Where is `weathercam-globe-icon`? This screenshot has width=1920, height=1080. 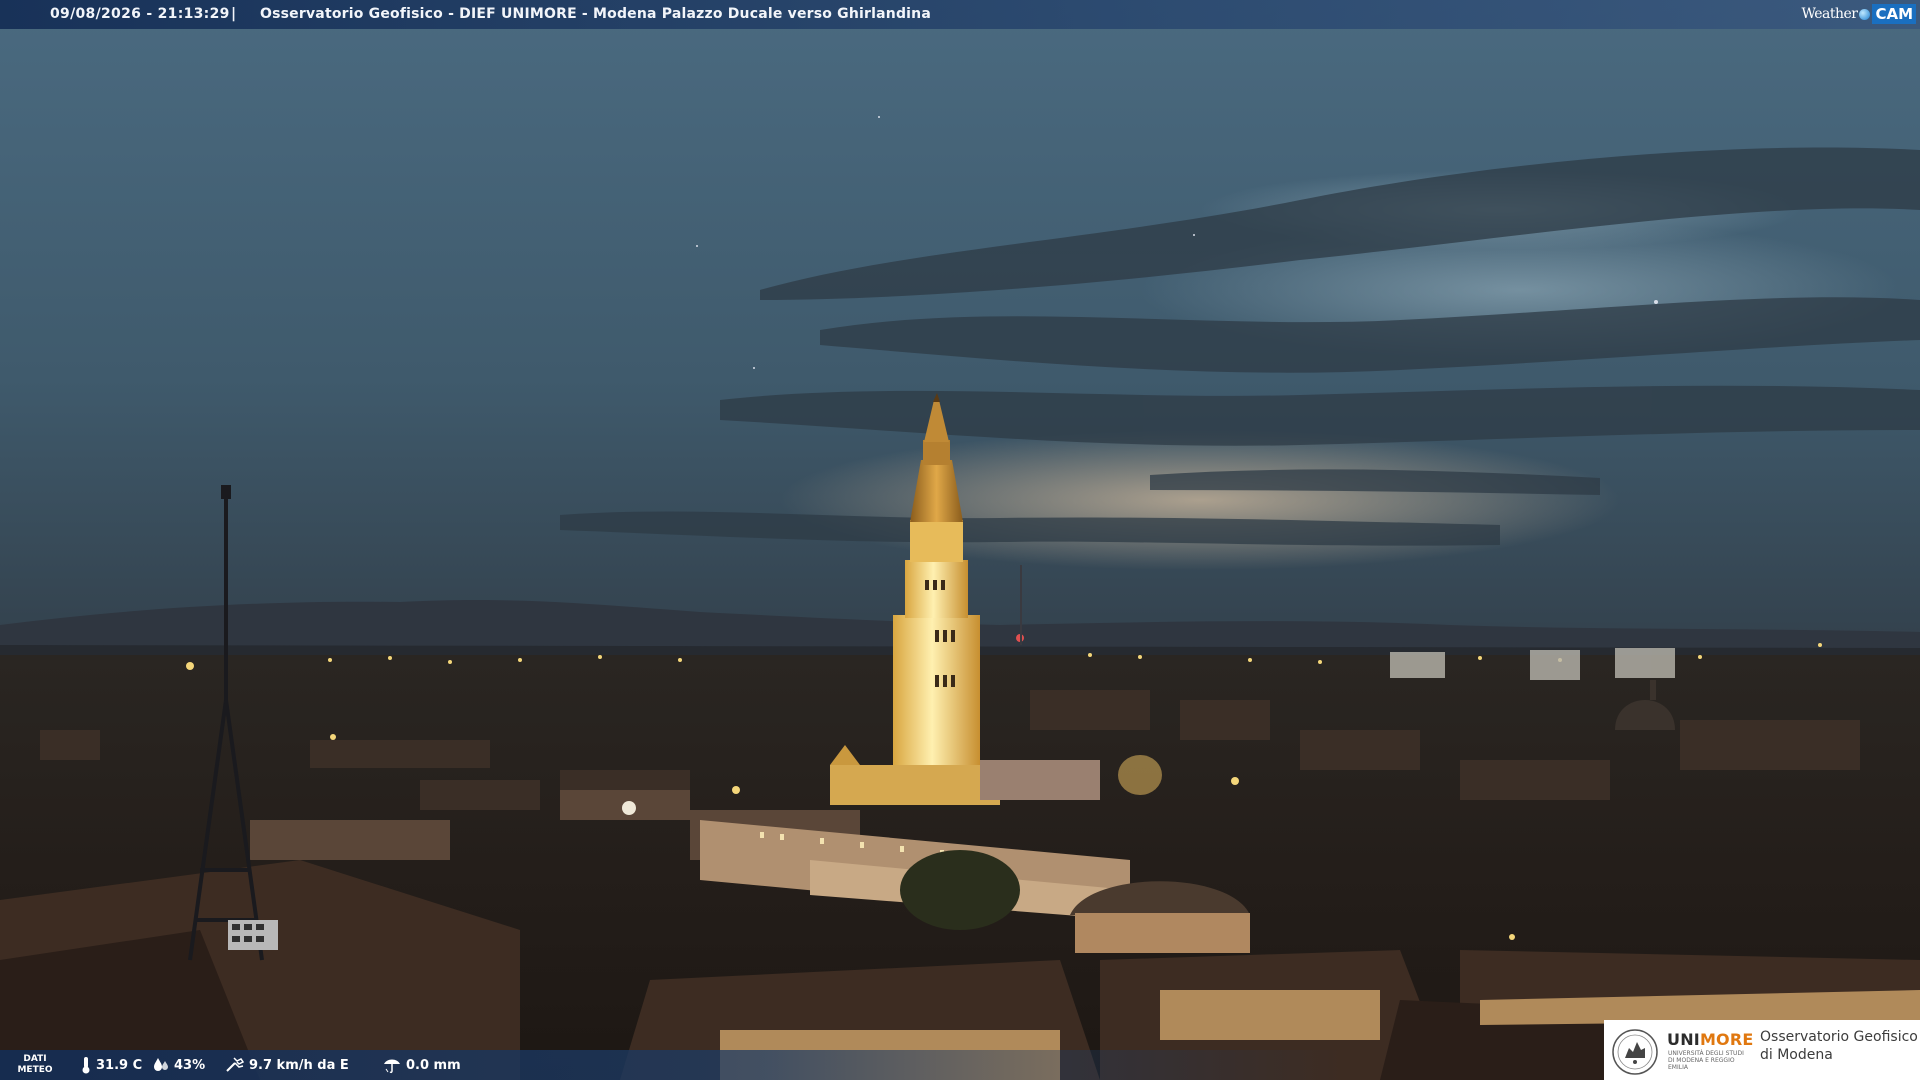
weathercam-globe-icon is located at coordinates (1865, 14).